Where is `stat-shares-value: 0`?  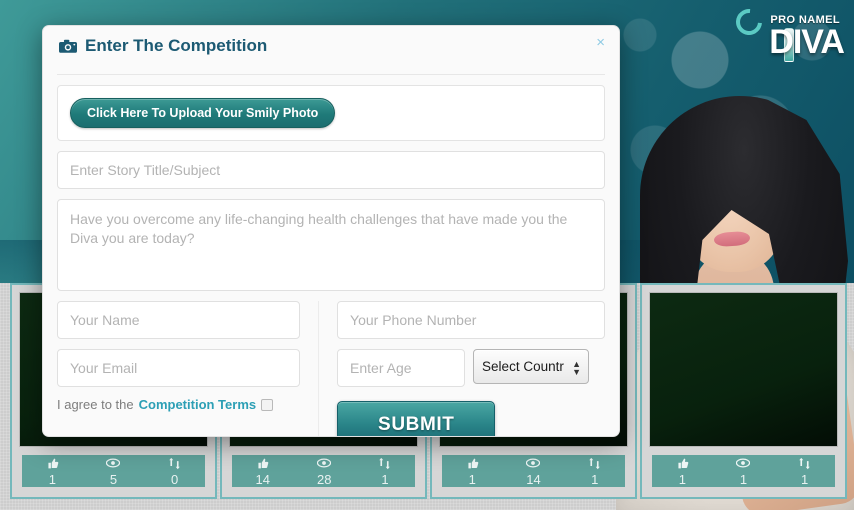
stat-shares-value: 0 is located at coordinates (175, 479).